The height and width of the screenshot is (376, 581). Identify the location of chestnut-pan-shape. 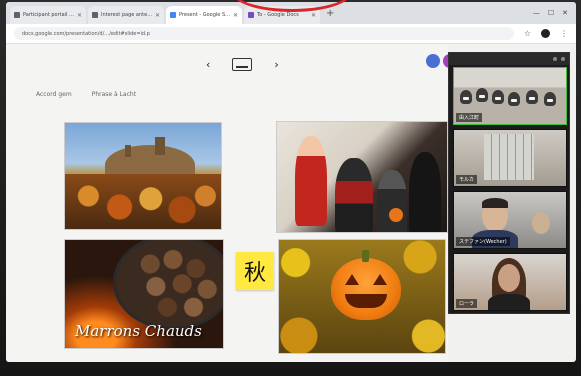
(168, 285).